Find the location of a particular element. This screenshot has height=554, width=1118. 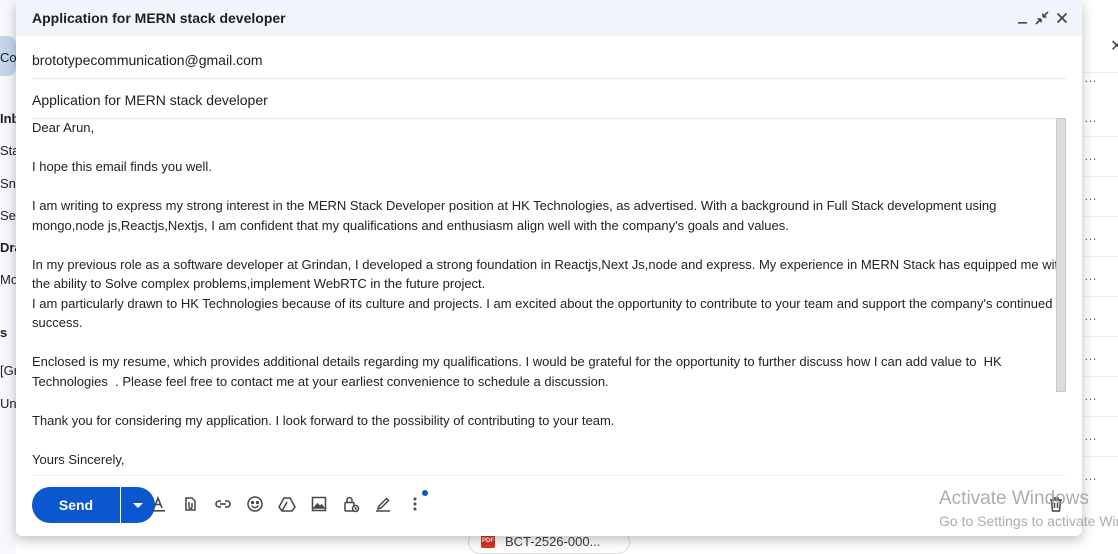

sidebar-snippet: Dra is located at coordinates (8, 247).